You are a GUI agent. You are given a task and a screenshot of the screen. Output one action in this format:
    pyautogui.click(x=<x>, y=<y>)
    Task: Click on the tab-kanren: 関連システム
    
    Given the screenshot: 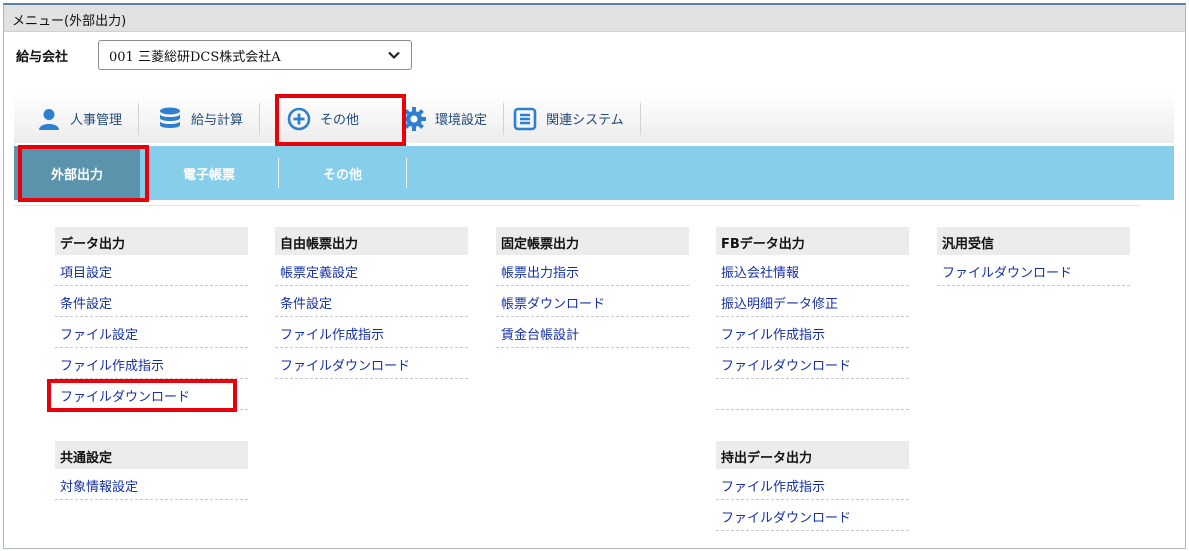 What is the action you would take?
    pyautogui.click(x=572, y=118)
    